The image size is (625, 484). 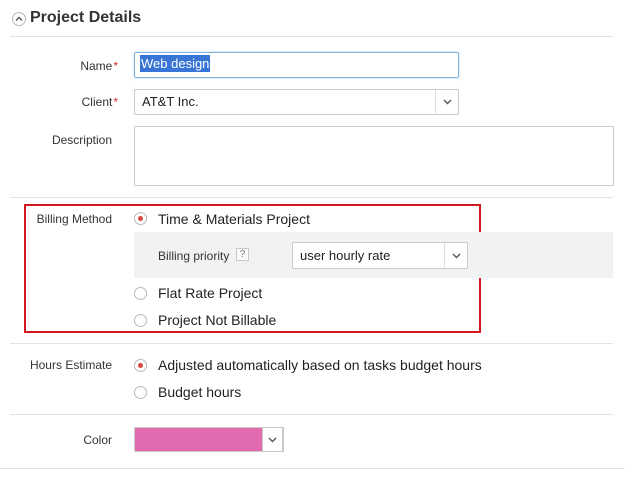 What do you see at coordinates (296, 65) in the screenshot?
I see `name-input: Web design` at bounding box center [296, 65].